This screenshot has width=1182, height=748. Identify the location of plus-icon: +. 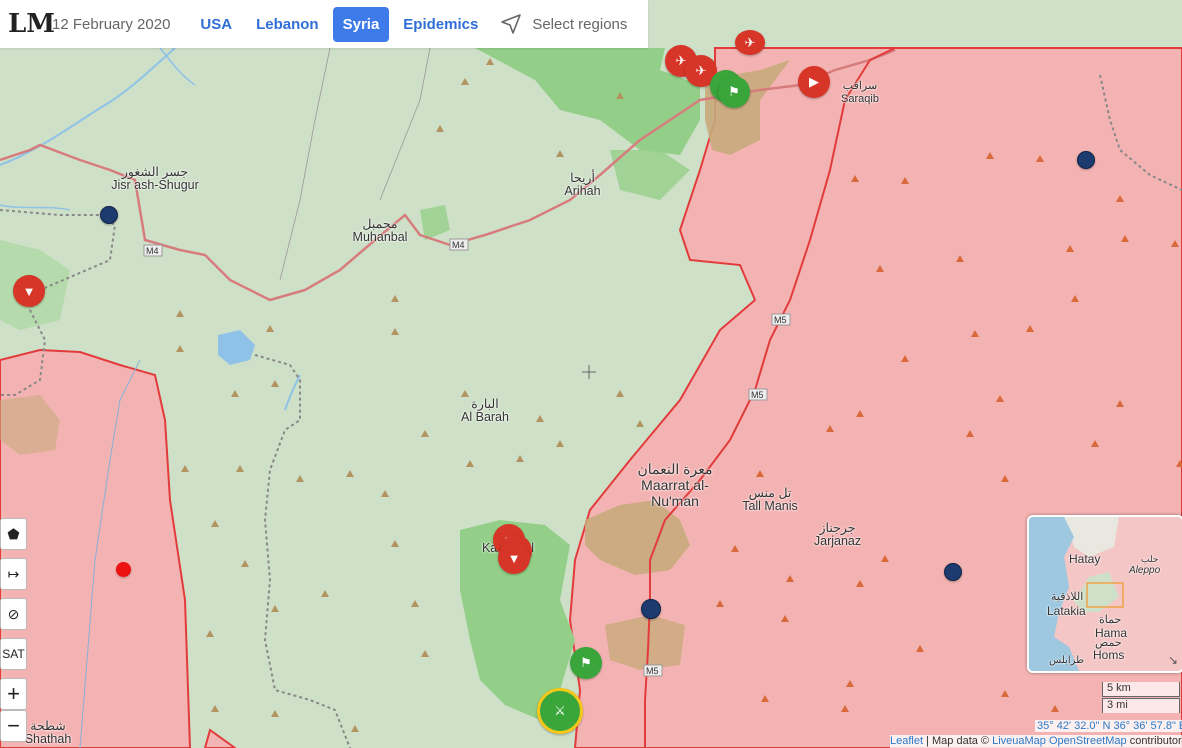
(13, 693).